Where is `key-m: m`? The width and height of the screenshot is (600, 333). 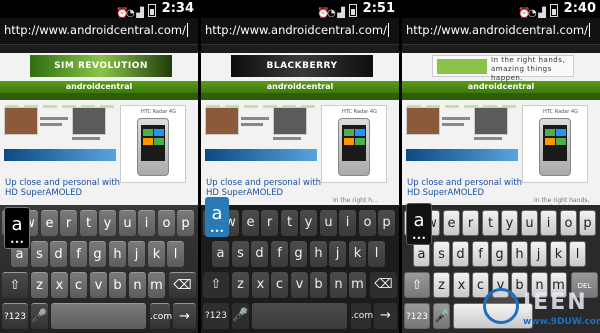 key-m: m is located at coordinates (156, 285).